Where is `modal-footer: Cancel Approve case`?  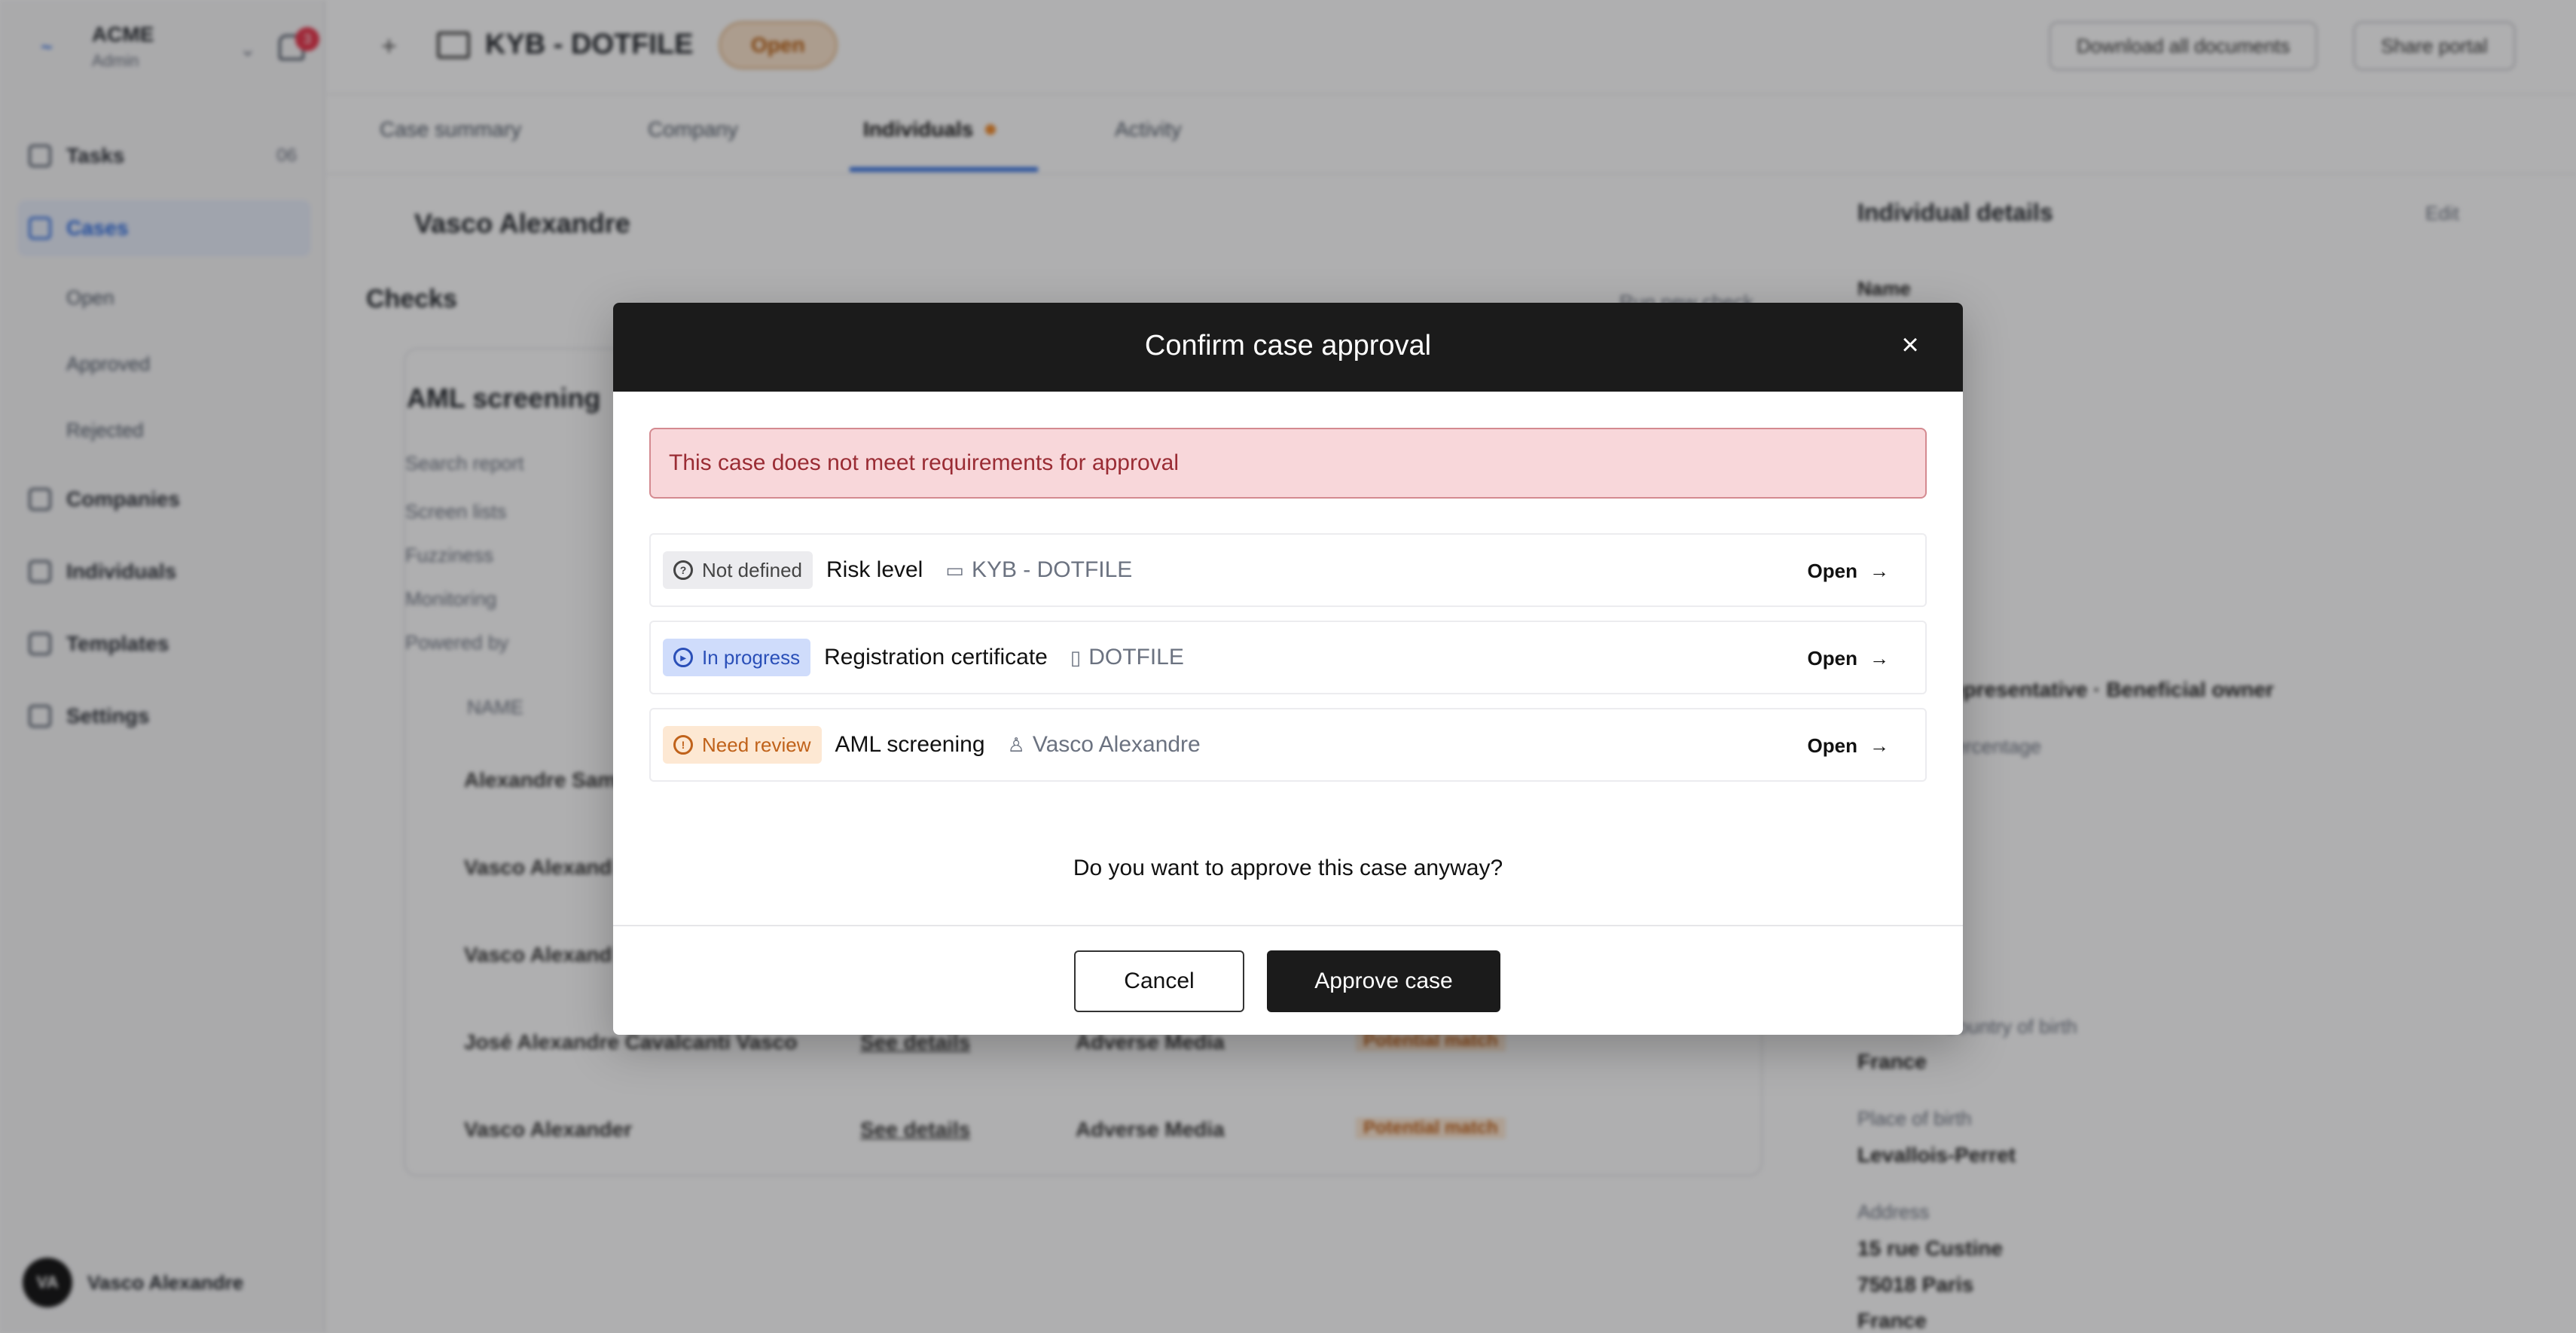 modal-footer: Cancel Approve case is located at coordinates (1288, 980).